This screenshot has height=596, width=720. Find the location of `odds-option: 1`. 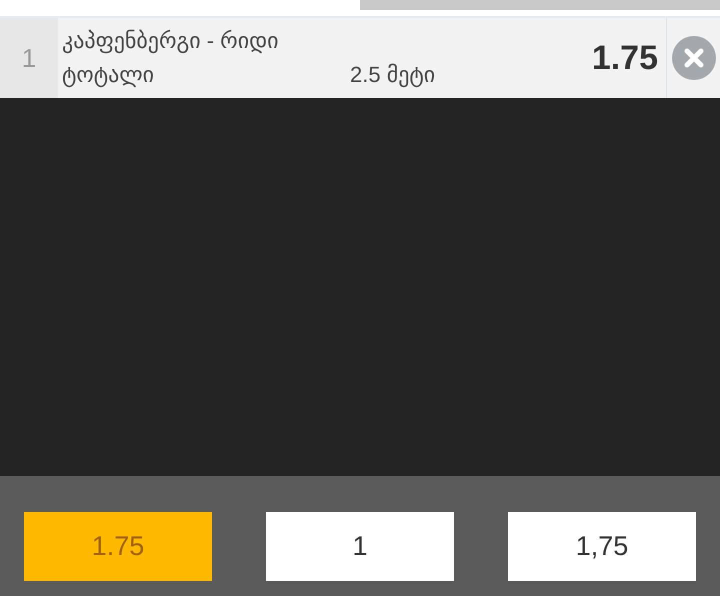

odds-option: 1 is located at coordinates (360, 546).